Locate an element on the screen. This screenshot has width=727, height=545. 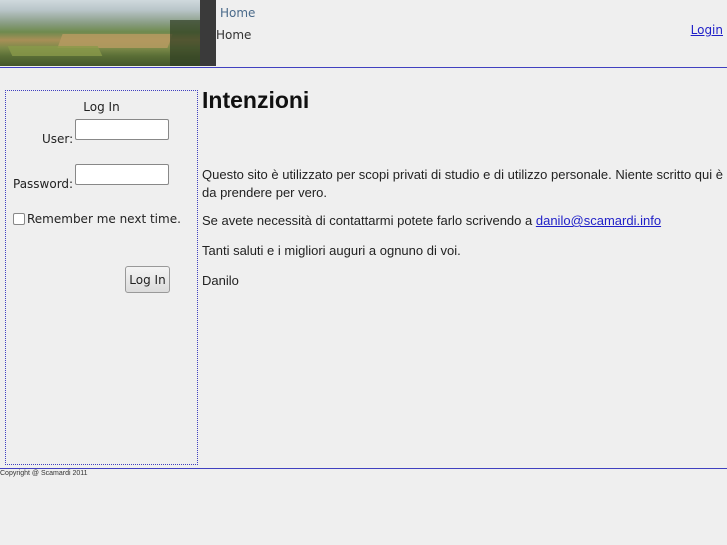
remember-me-row: Remember me next time. is located at coordinates (98, 219).